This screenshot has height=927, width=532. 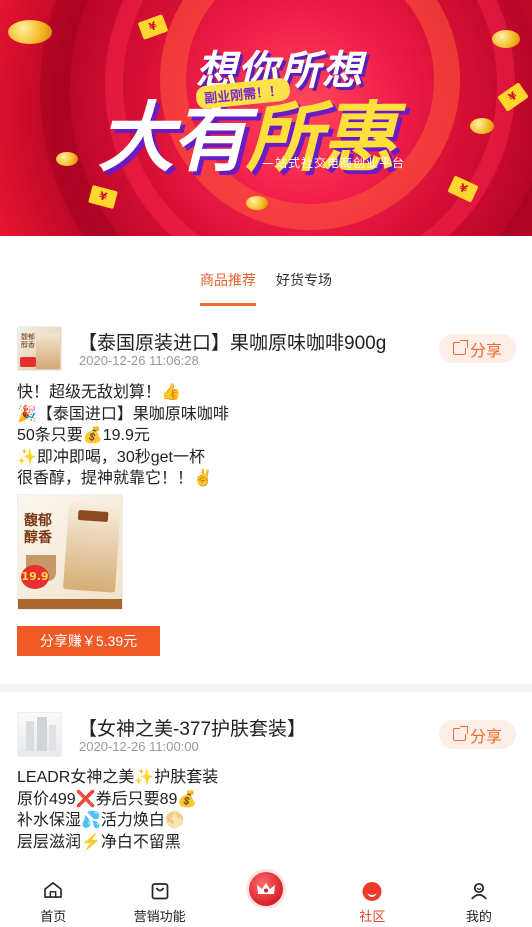 I want to click on thumbnail-bag, so click(x=48, y=351).